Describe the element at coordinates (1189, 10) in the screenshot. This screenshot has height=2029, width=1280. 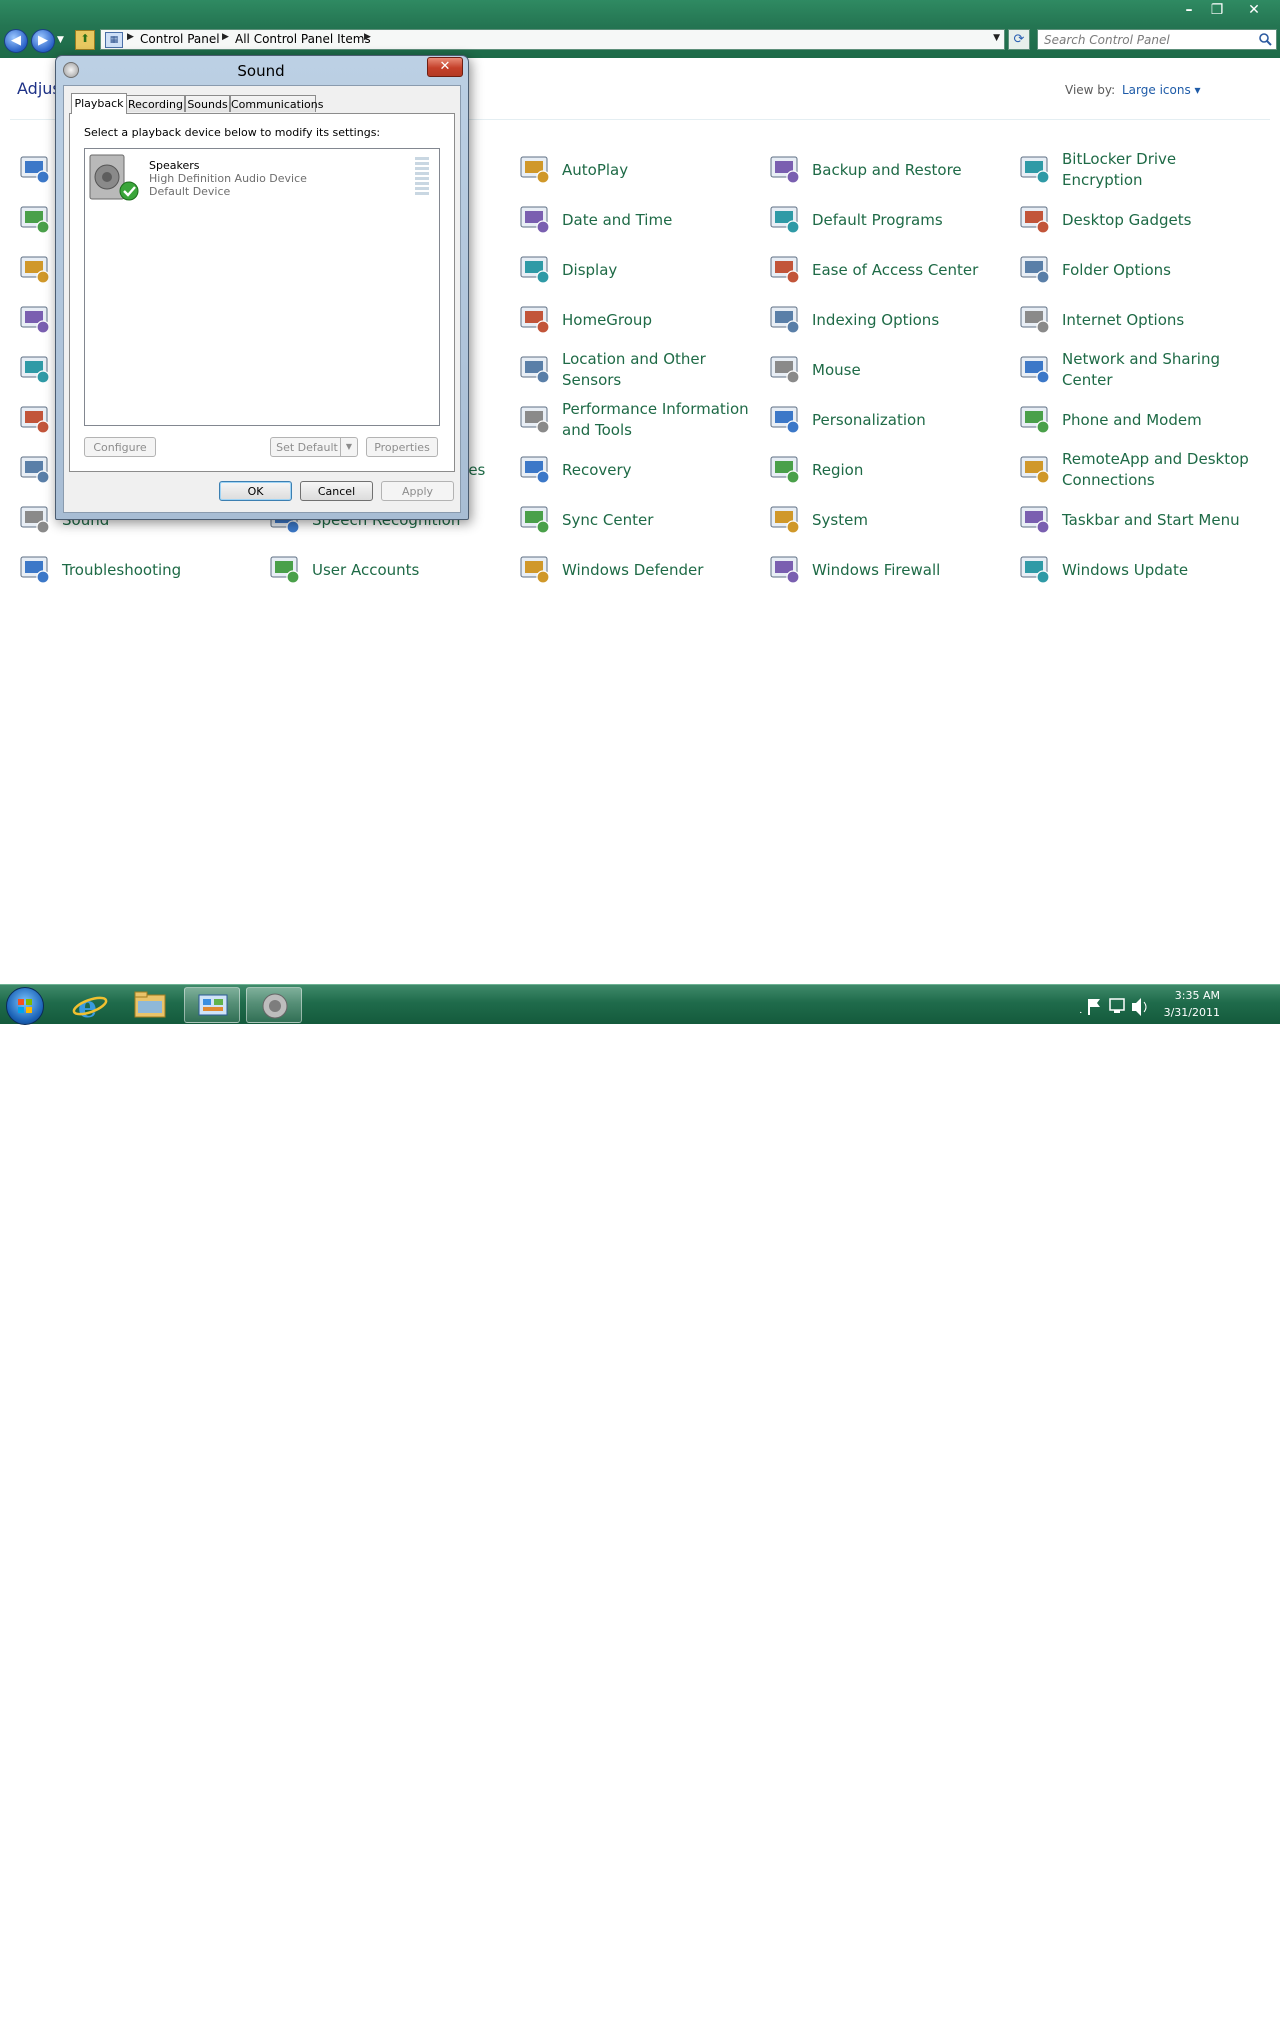
I see `minimize-button: –` at that location.